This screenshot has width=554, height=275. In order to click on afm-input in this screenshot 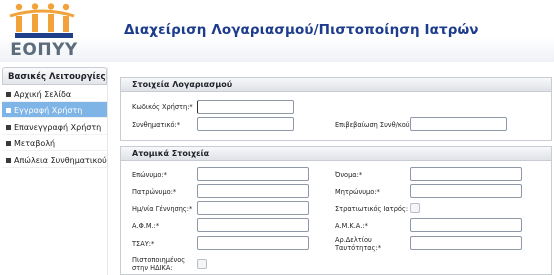, I will do `click(253, 225)`.